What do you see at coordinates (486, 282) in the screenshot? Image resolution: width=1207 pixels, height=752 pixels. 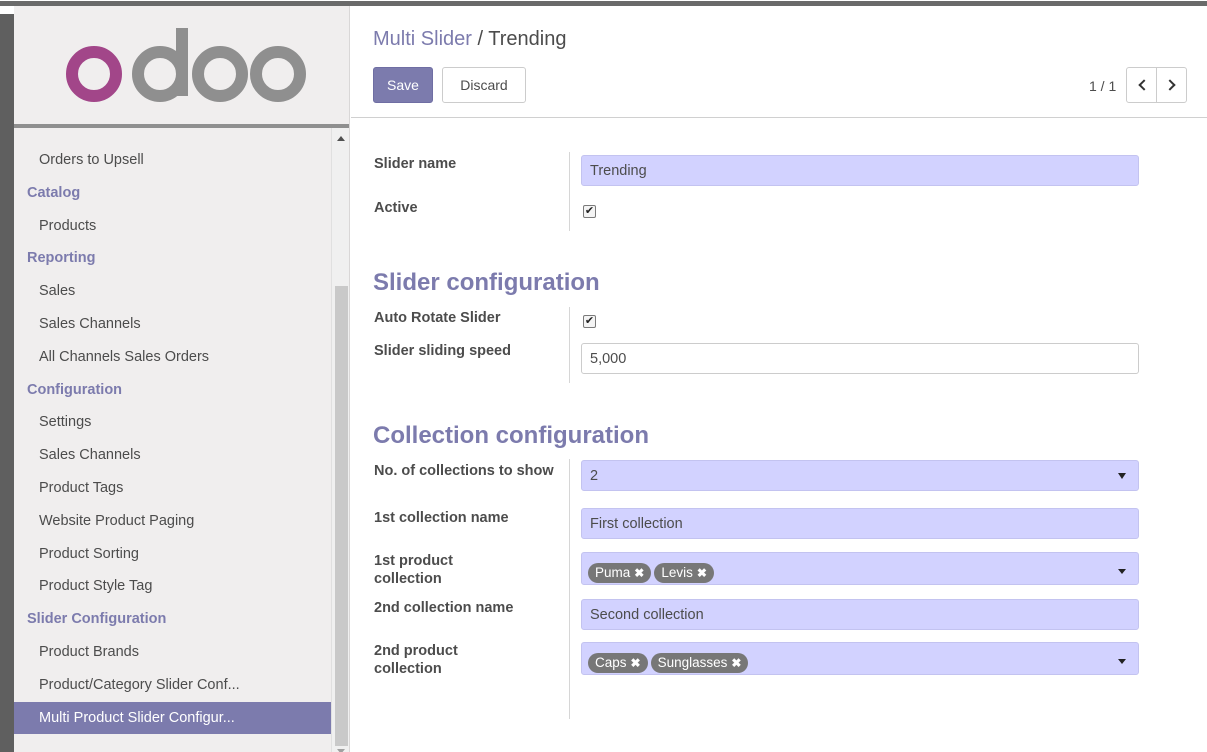 I see `section-title-slider-configuration: Slider configuration` at bounding box center [486, 282].